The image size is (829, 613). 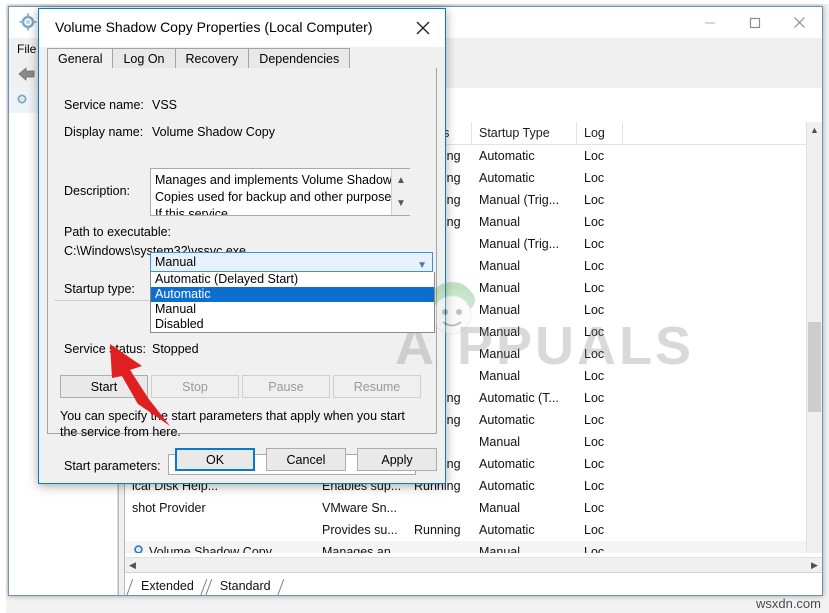 I want to click on description-label: Description:, so click(x=97, y=191).